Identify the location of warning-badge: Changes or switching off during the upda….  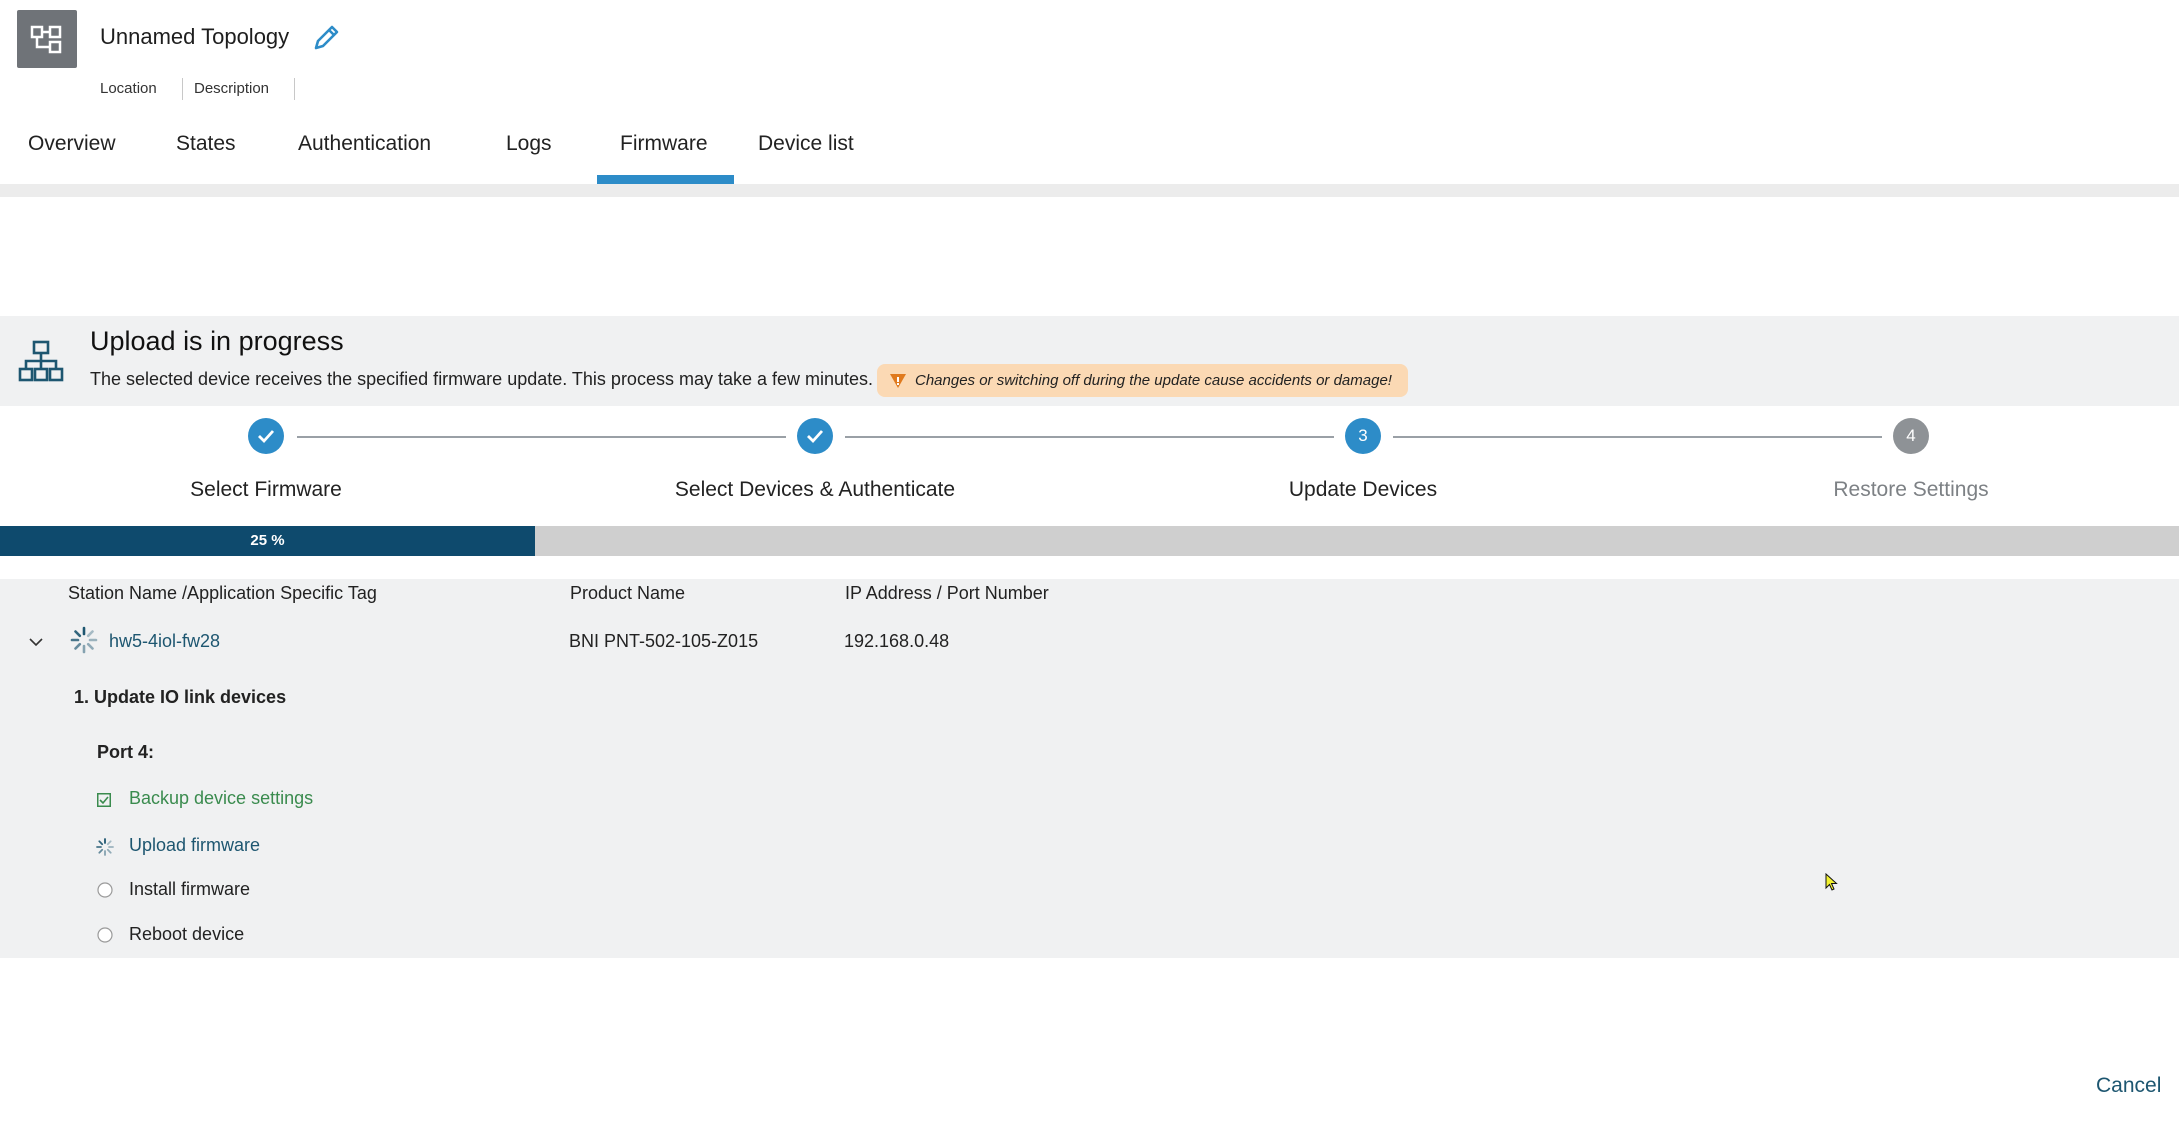
(1142, 380).